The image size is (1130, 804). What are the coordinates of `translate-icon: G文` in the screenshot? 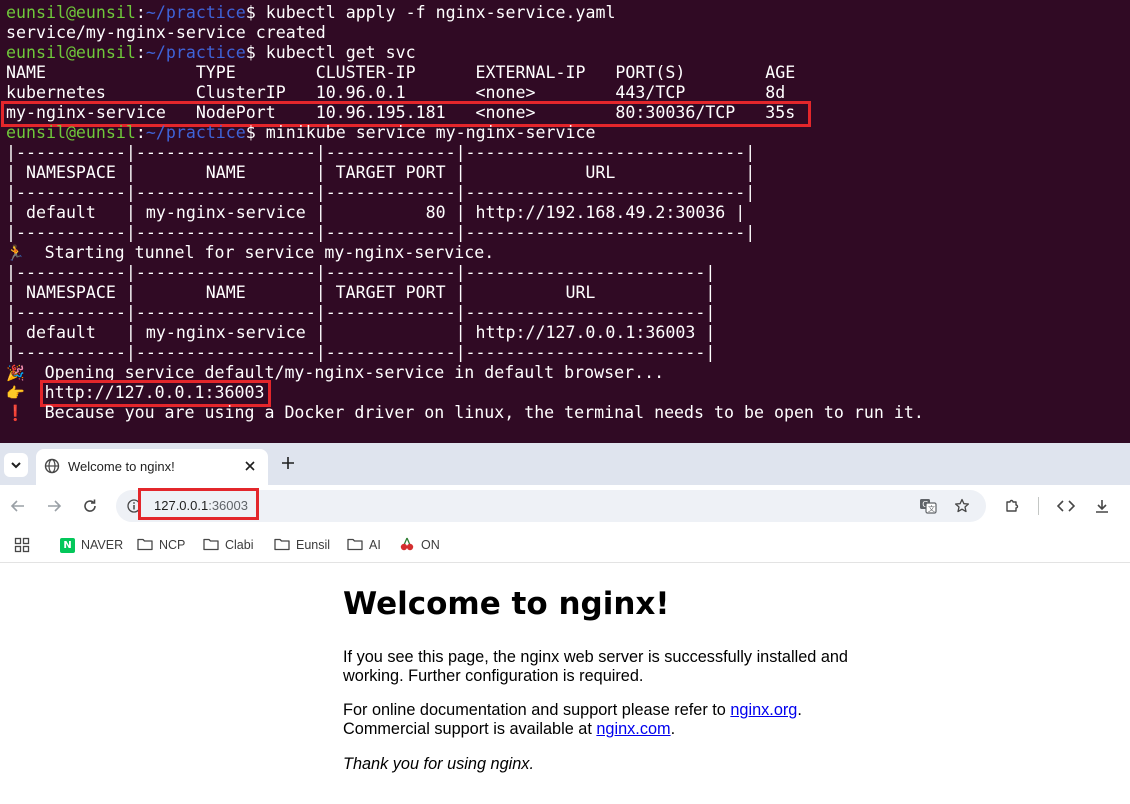 It's located at (928, 506).